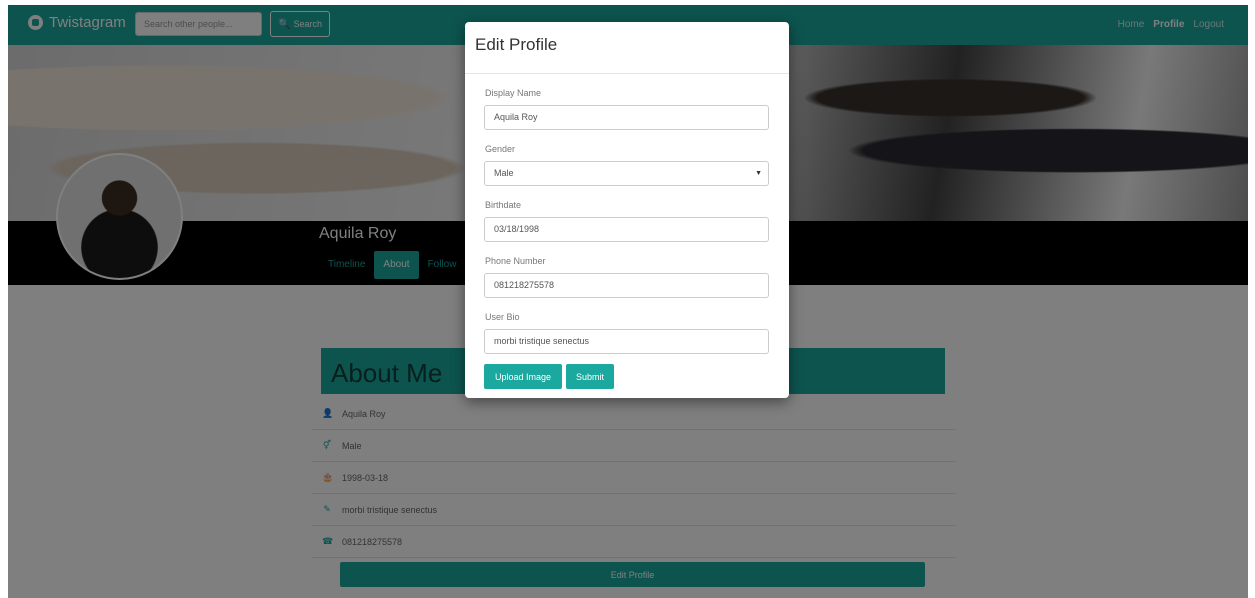  I want to click on birthdate-label: Birthdate, so click(503, 205).